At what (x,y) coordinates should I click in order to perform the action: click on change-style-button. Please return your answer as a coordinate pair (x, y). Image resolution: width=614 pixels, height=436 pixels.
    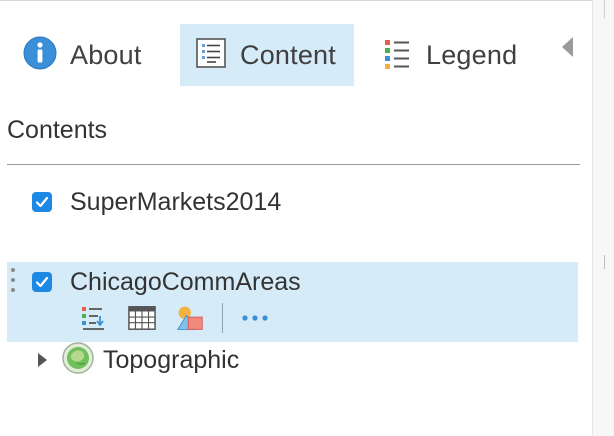
    Looking at the image, I should click on (190, 318).